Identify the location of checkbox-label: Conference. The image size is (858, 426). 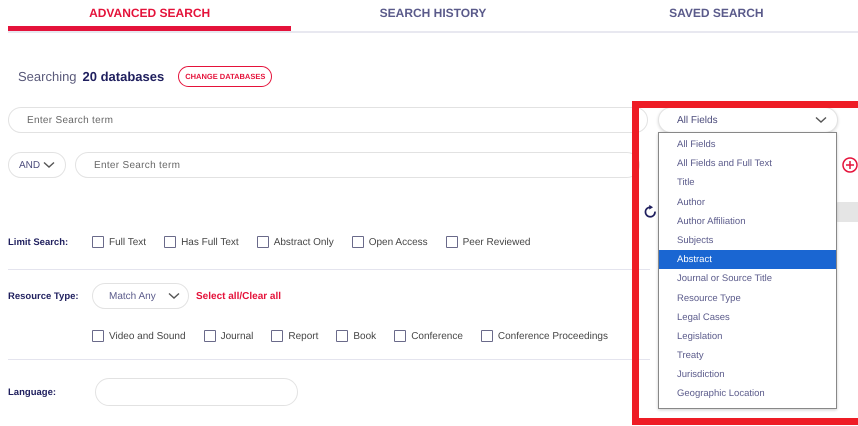
(437, 336).